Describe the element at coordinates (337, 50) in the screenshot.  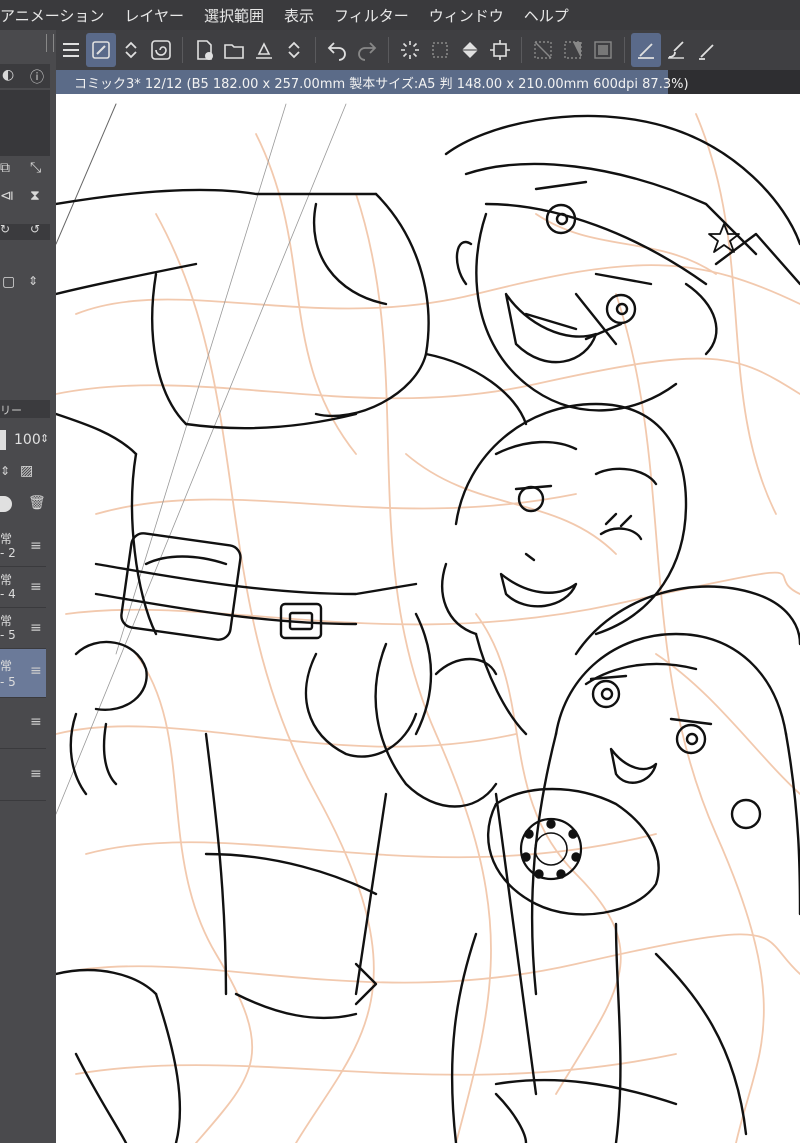
I see `undo-icon` at that location.